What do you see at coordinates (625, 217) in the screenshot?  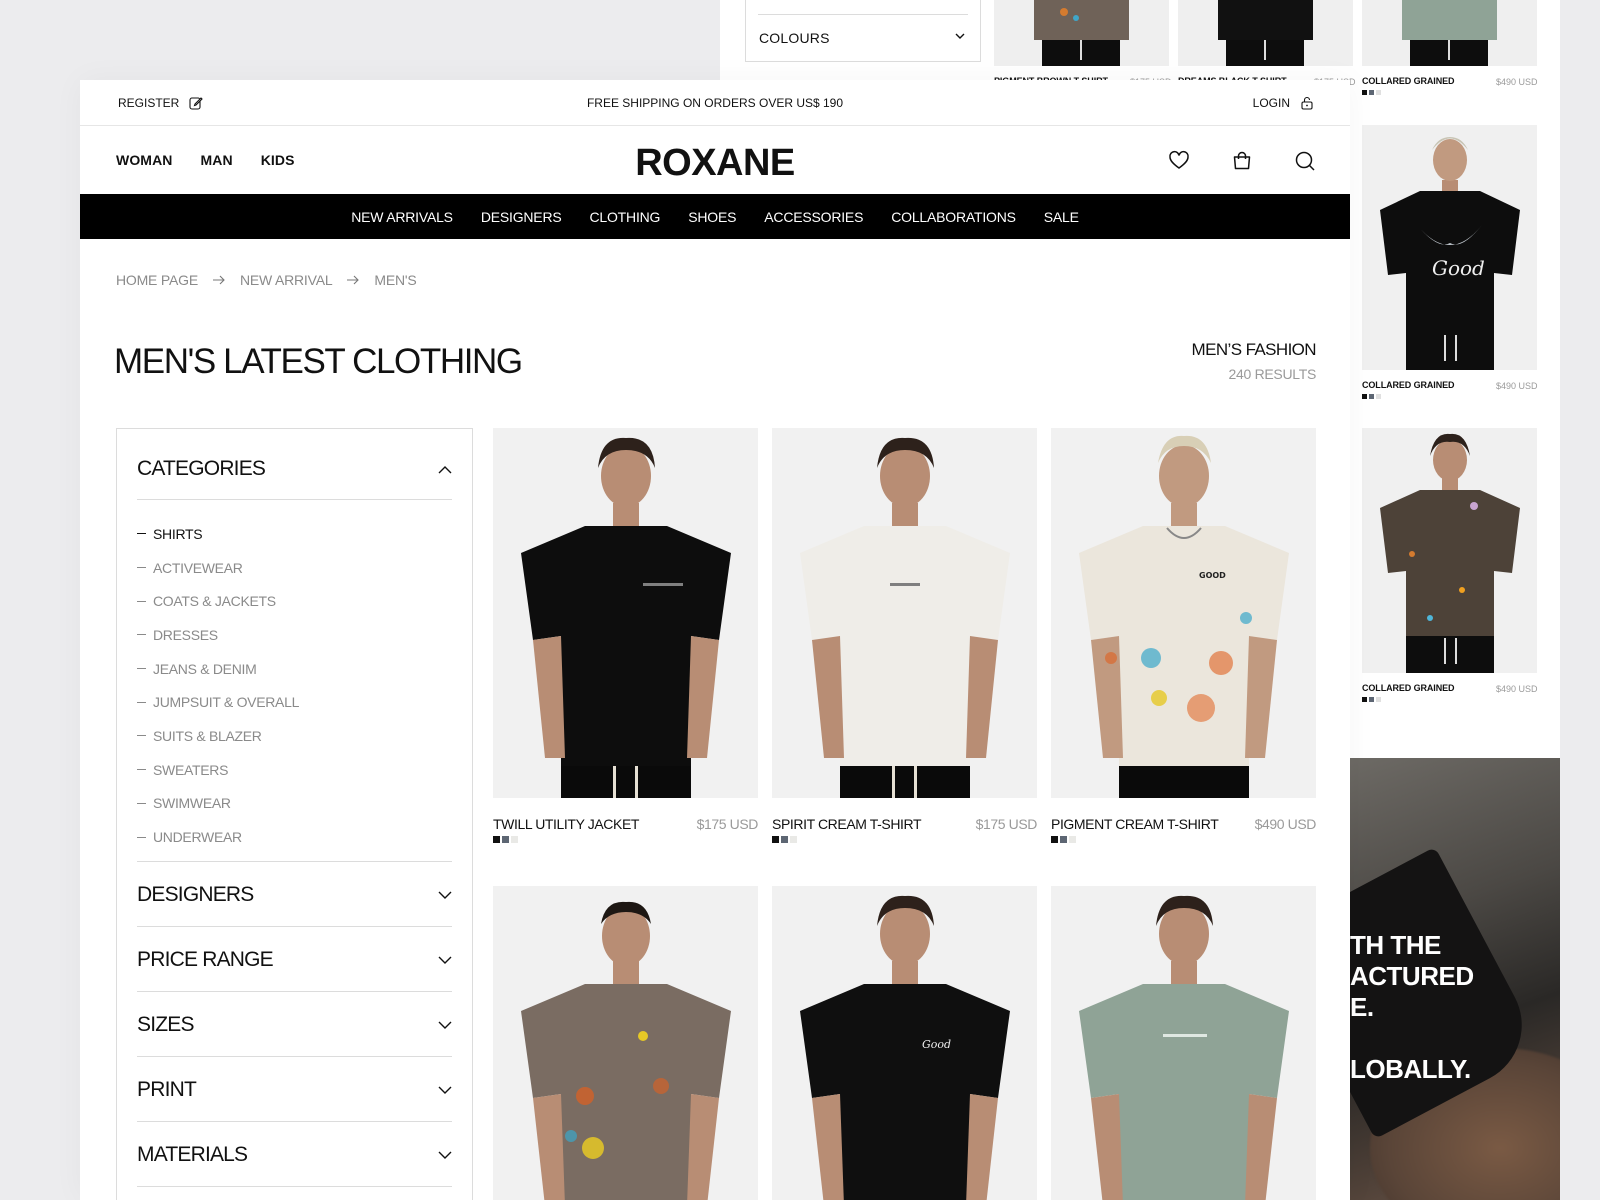 I see `nav-clothing: CLOTHING` at bounding box center [625, 217].